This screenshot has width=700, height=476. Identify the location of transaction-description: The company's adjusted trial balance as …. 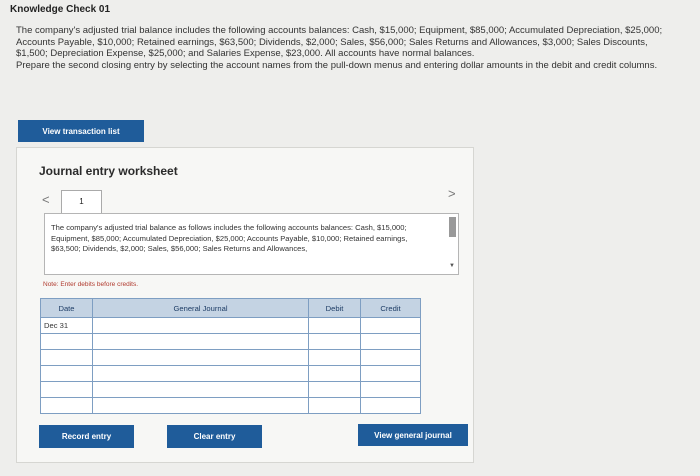
(251, 244).